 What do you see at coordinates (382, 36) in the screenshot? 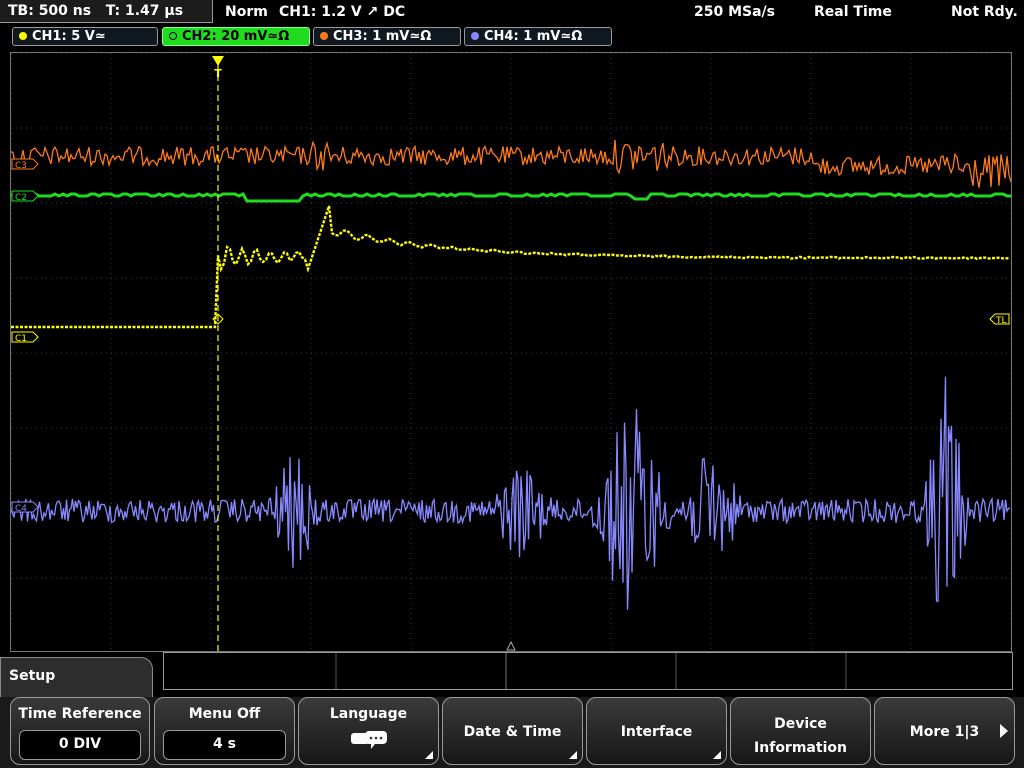
I see `channel-tab-label: CH3: 1 mV≃Ω` at bounding box center [382, 36].